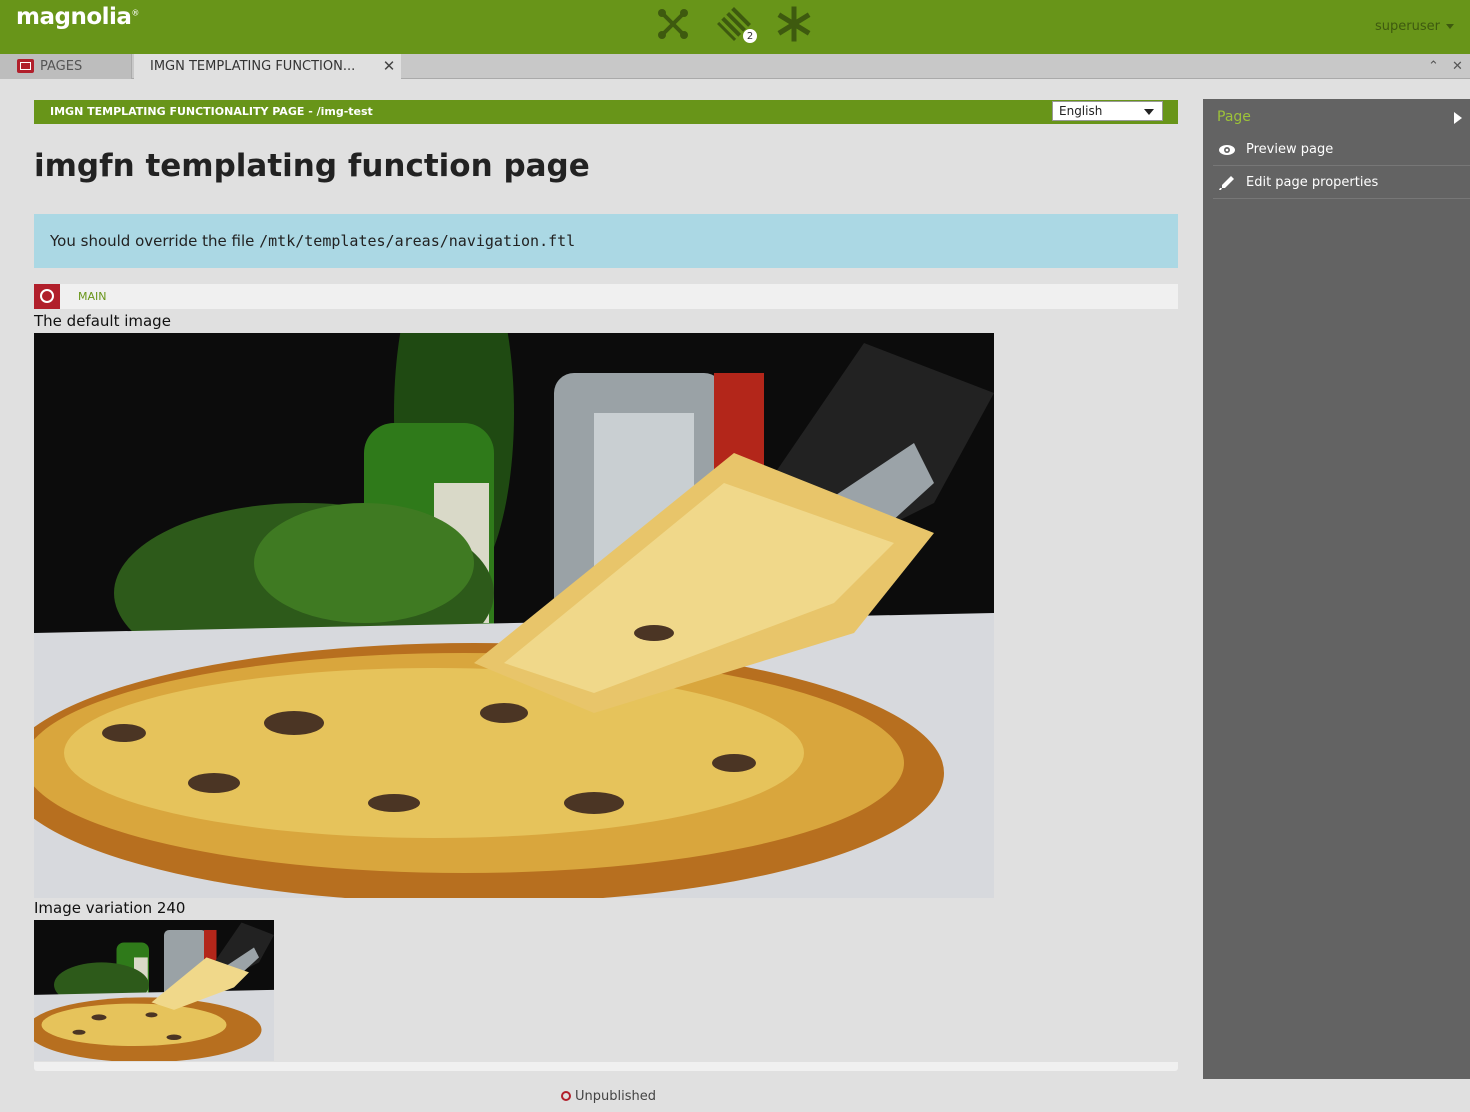 The height and width of the screenshot is (1112, 1470). I want to click on favorites-icon, so click(794, 24).